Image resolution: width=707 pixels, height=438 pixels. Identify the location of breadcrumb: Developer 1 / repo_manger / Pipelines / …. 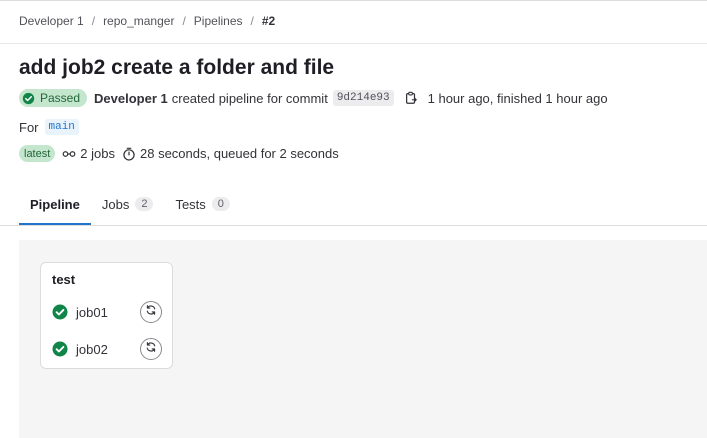
(147, 21).